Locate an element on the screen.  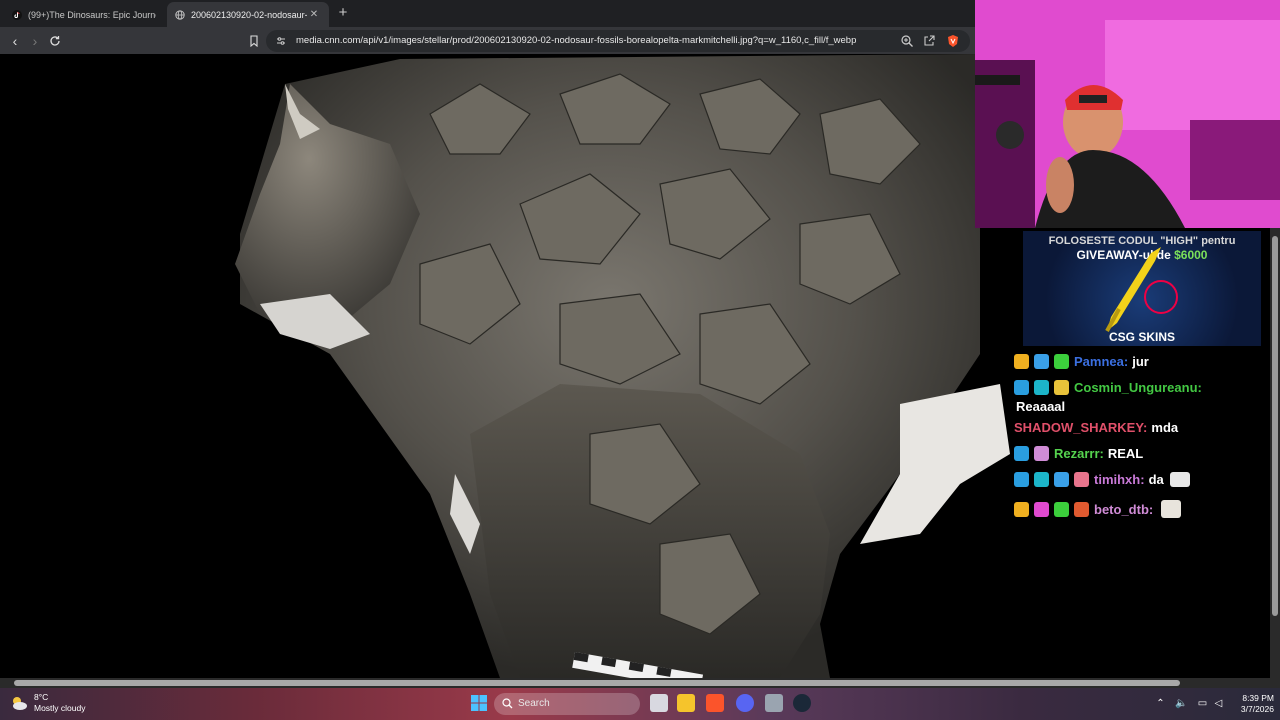
clock-time: 8:39 PM is located at coordinates (1258, 698).